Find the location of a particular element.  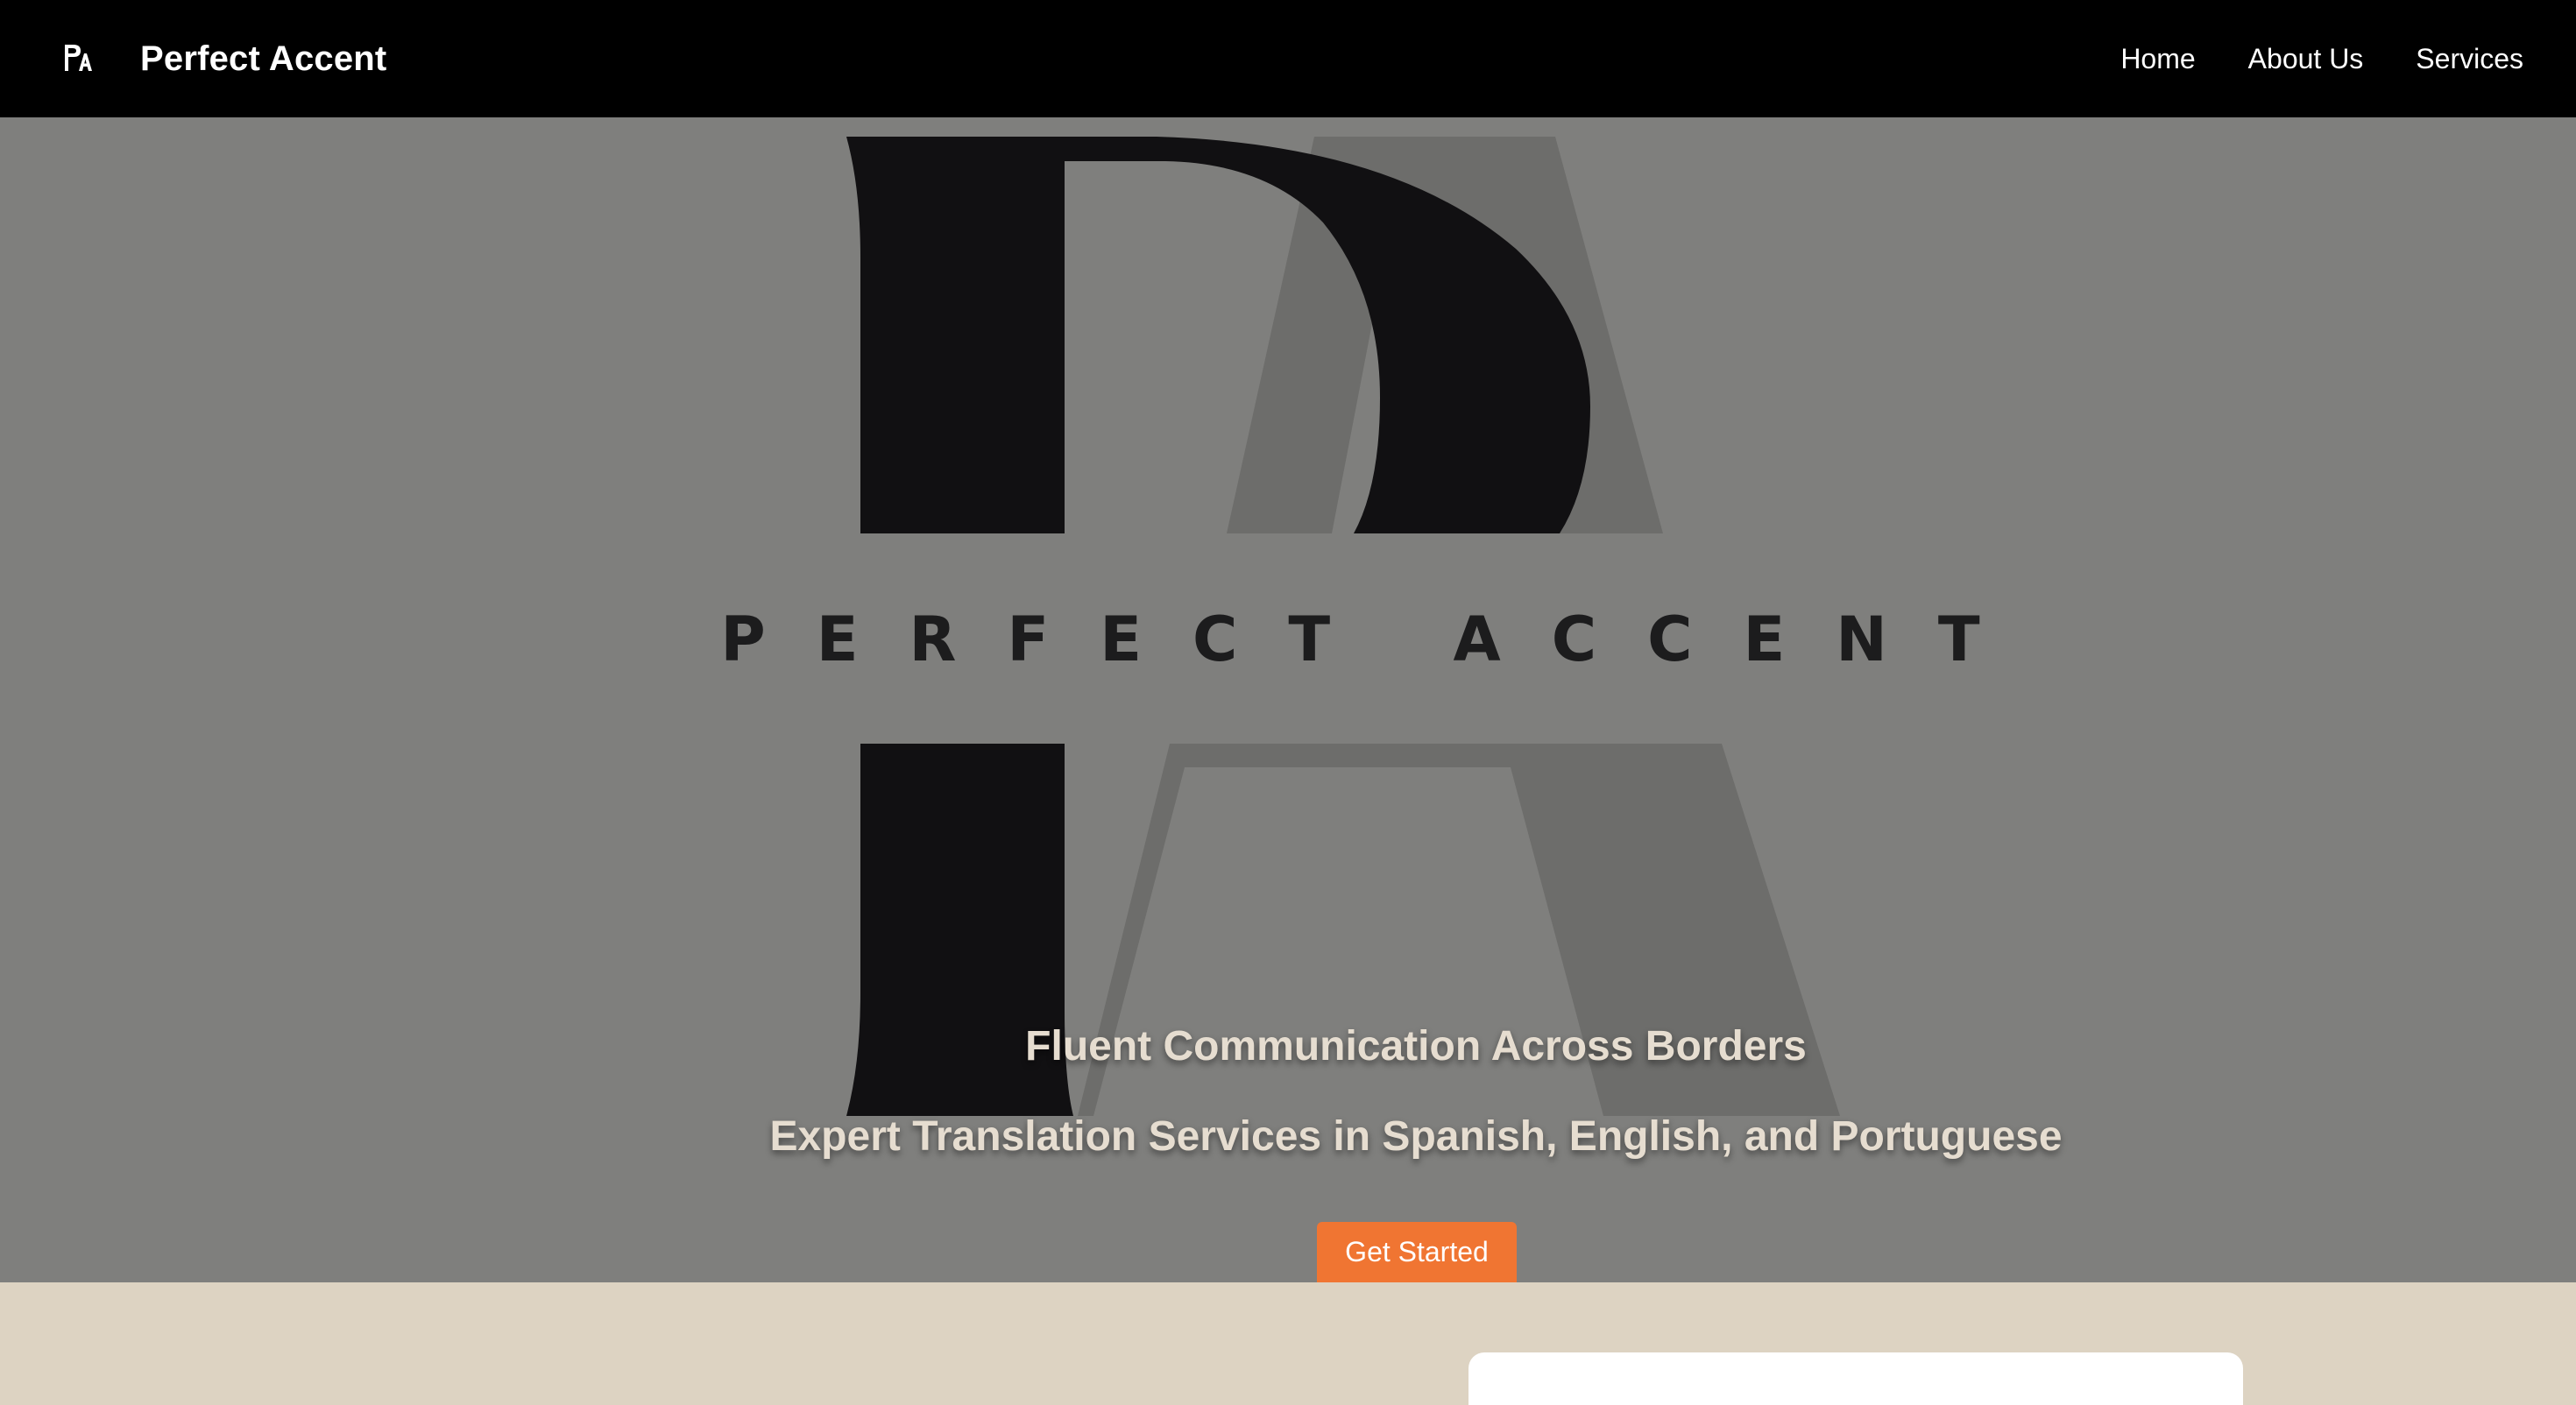

brand: Perfect Accent is located at coordinates (223, 59).